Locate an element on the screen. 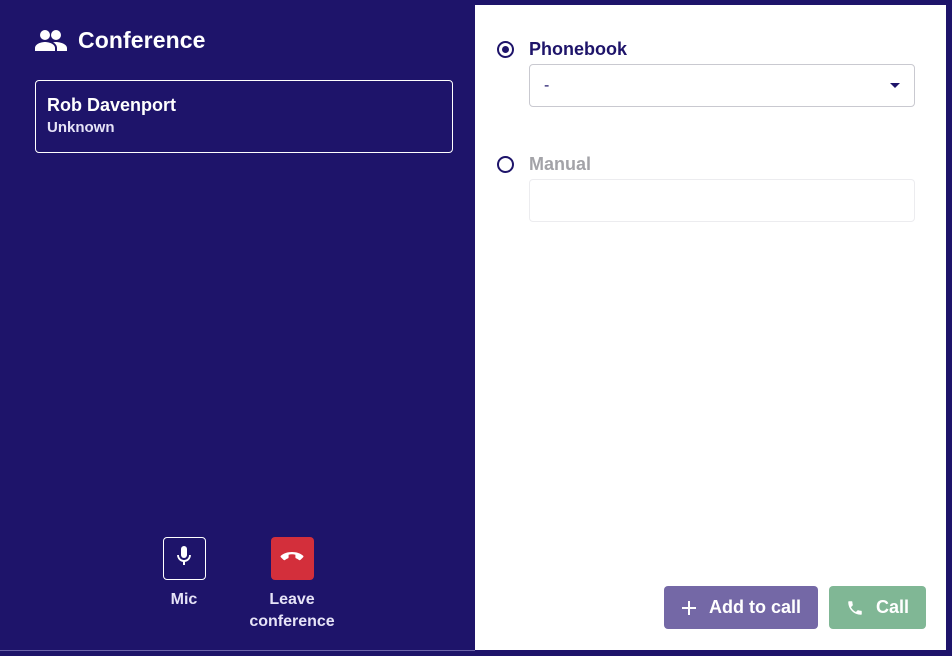  manual-radio is located at coordinates (505, 164).